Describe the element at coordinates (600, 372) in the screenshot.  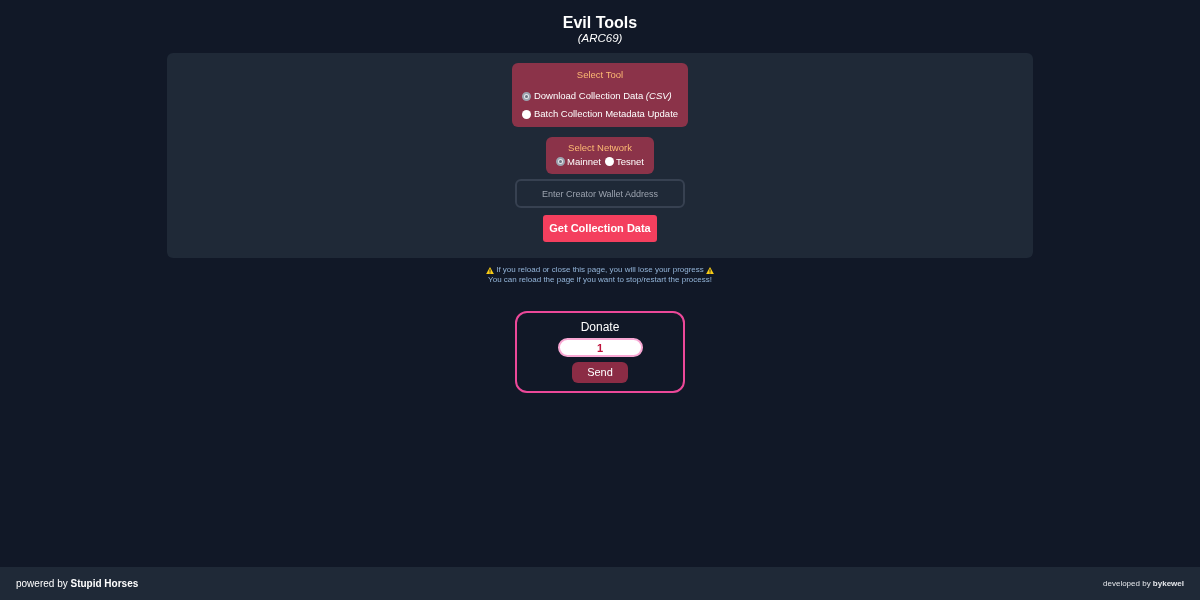
I see `send-button: Send` at that location.